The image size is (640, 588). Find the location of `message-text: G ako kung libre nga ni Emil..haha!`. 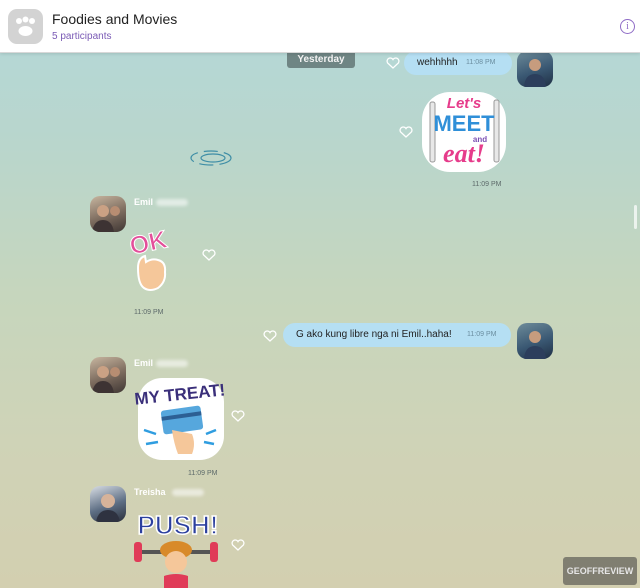

message-text: G ako kung libre nga ni Emil..haha! is located at coordinates (374, 334).